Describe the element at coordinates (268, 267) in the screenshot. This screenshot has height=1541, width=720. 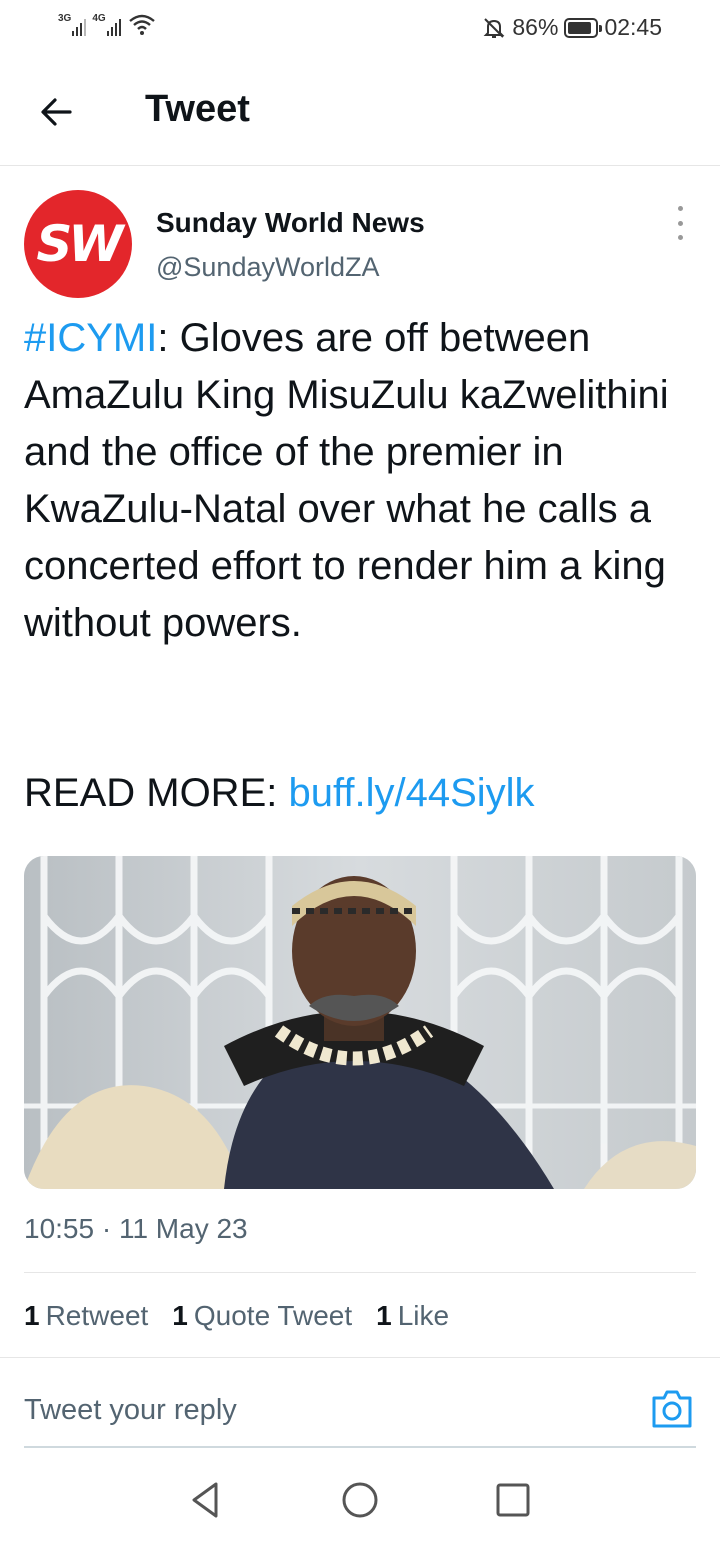
I see `author-handle: @SundayWorldZA` at that location.